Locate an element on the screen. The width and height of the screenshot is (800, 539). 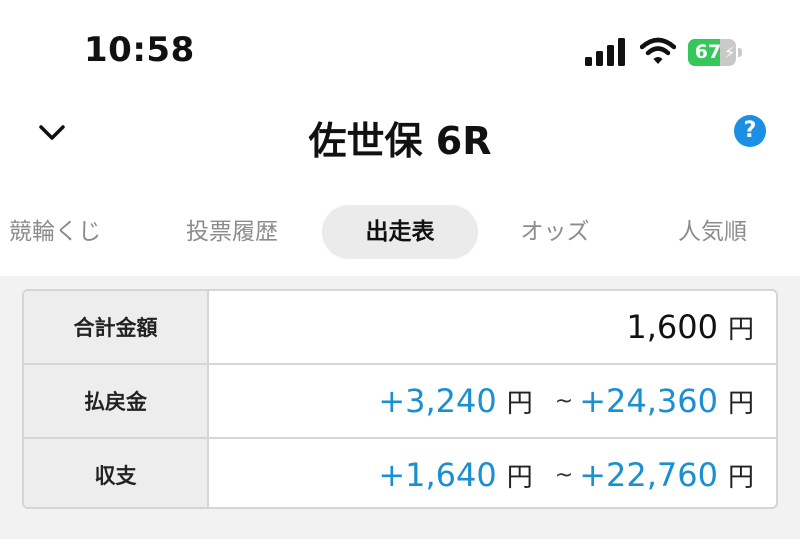
tab-keirin-kuji: 競輪くじ is located at coordinates (60, 232).